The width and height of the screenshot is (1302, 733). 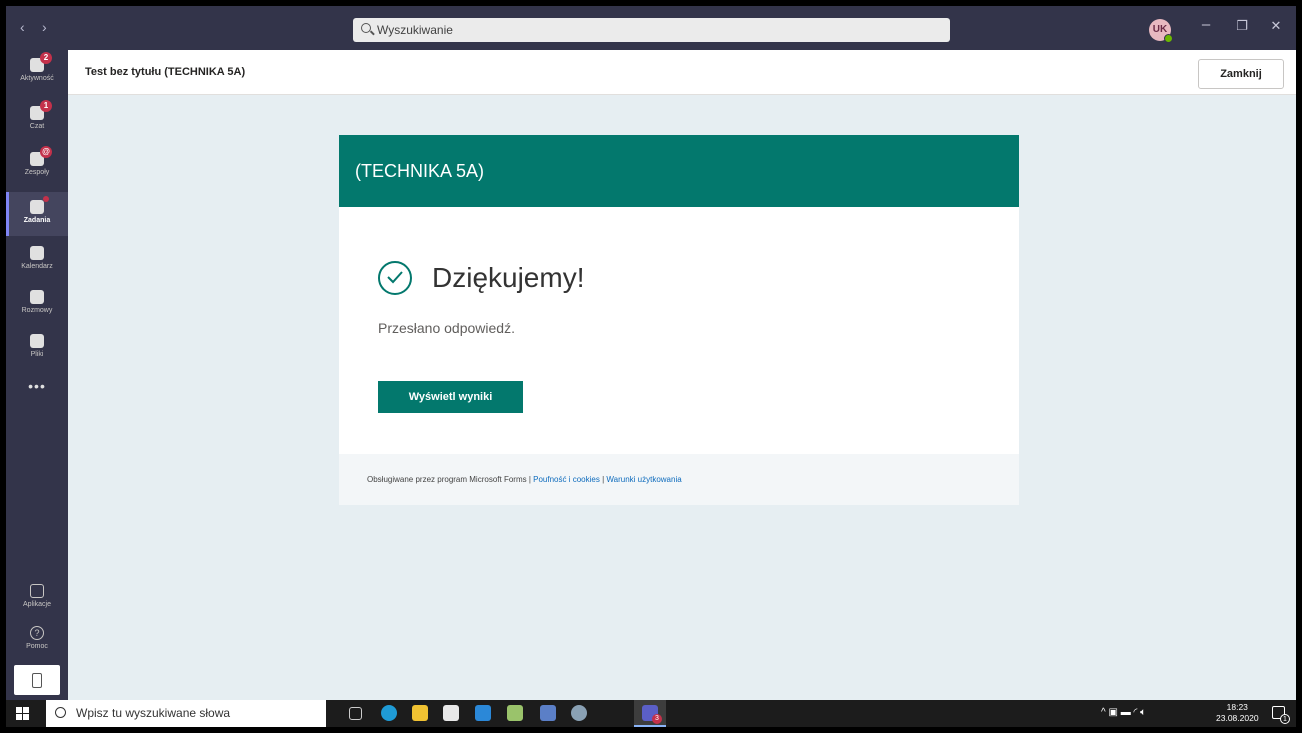 I want to click on submitted-message: Przesłano odpowiedź., so click(x=446, y=328).